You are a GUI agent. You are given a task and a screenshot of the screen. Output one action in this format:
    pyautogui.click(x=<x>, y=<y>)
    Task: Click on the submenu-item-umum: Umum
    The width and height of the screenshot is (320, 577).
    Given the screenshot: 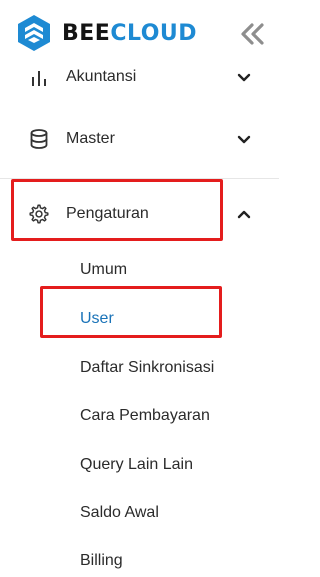 What is the action you would take?
    pyautogui.click(x=103, y=270)
    